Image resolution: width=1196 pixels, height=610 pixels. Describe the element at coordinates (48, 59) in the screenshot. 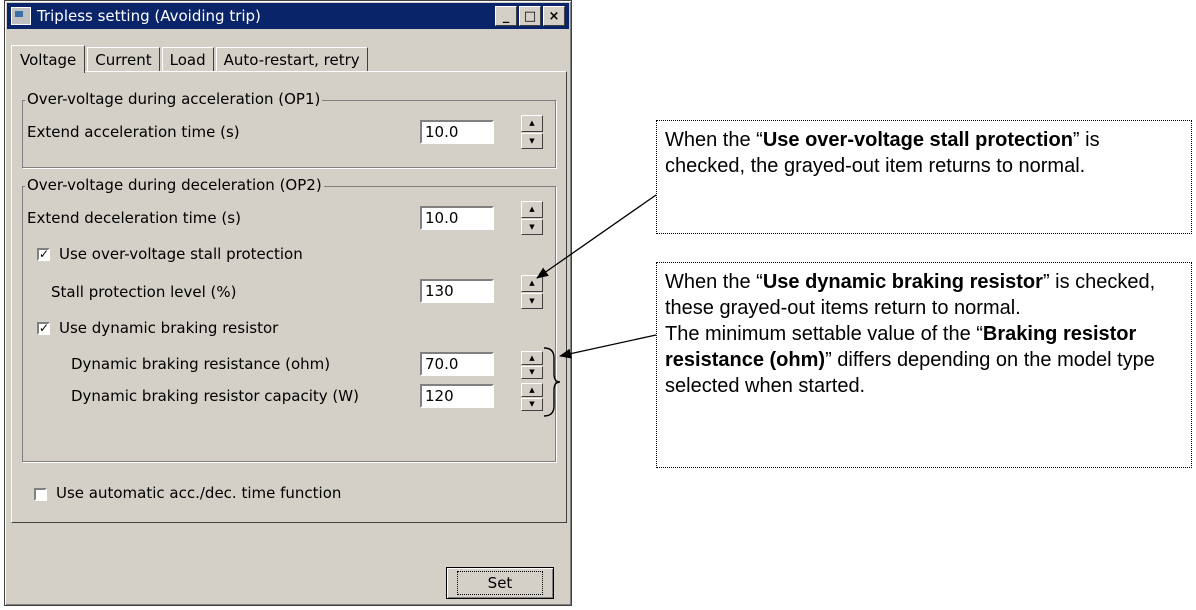

I see `tab-voltage: Voltage` at that location.